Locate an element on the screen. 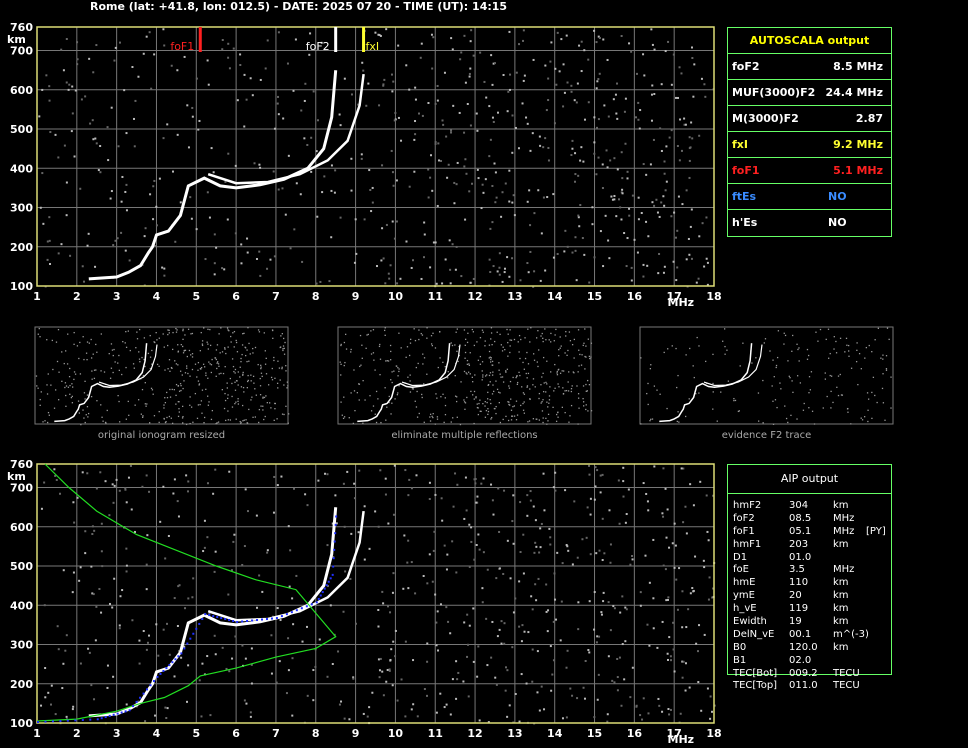 The height and width of the screenshot is (748, 968). aip-cell: 3.5 is located at coordinates (797, 570).